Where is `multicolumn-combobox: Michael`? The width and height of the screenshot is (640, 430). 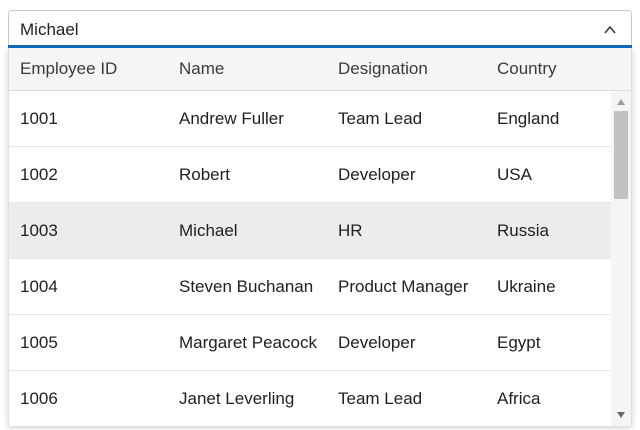
multicolumn-combobox: Michael is located at coordinates (320, 29).